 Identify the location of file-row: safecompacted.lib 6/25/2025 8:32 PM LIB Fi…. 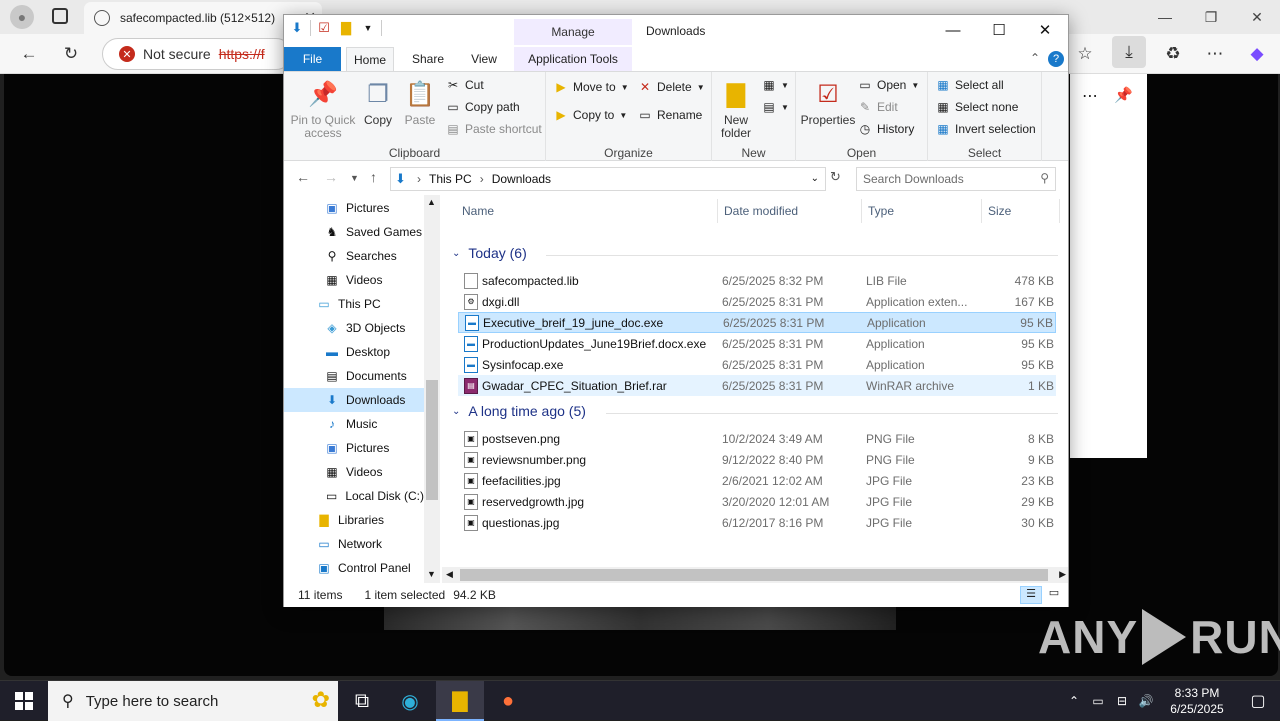
(757, 280).